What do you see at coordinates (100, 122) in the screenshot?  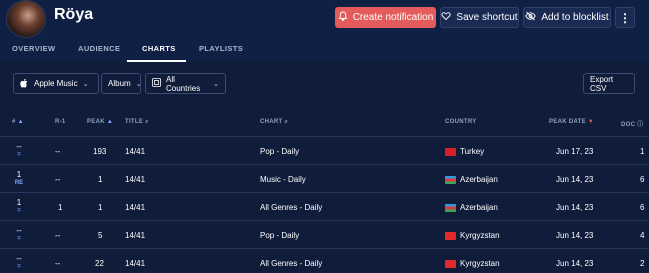 I see `col-peak: PEAK ▲` at bounding box center [100, 122].